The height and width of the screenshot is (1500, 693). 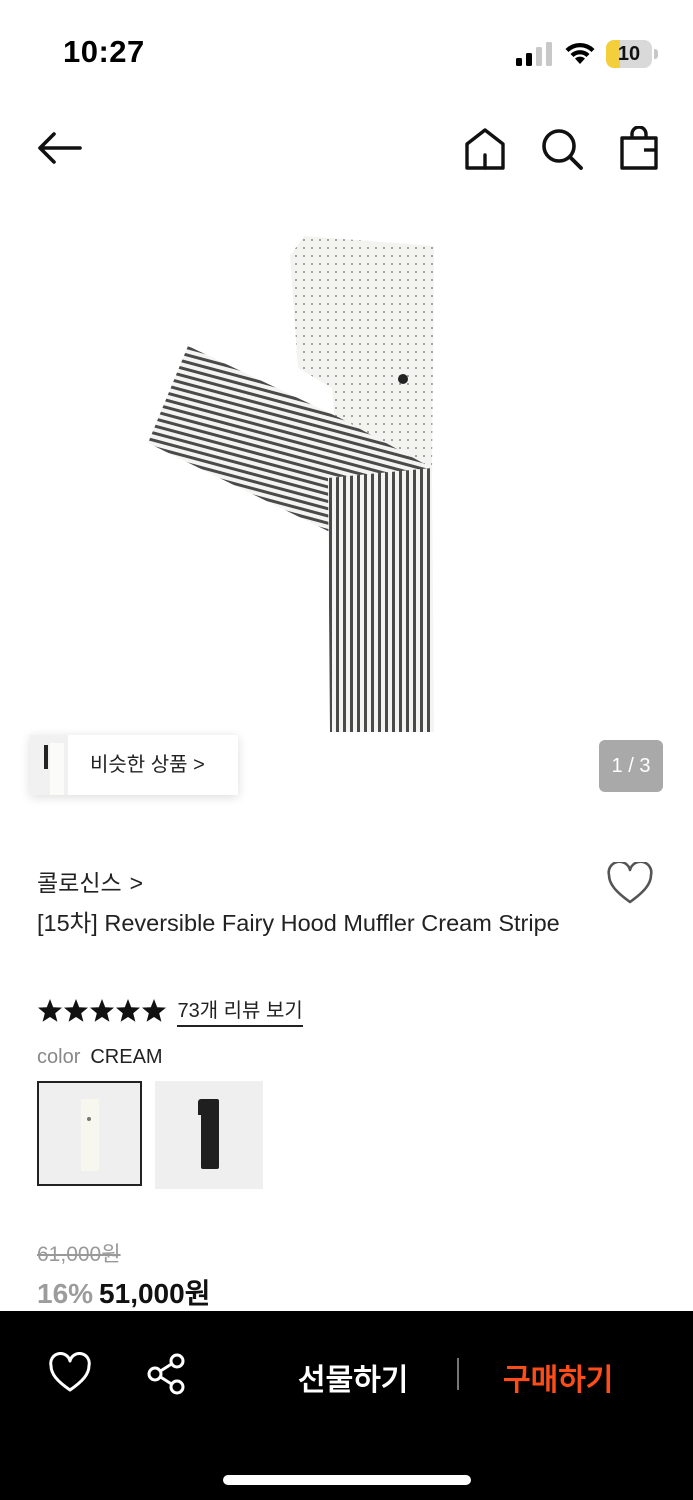 I want to click on home-icon, so click(x=485, y=149).